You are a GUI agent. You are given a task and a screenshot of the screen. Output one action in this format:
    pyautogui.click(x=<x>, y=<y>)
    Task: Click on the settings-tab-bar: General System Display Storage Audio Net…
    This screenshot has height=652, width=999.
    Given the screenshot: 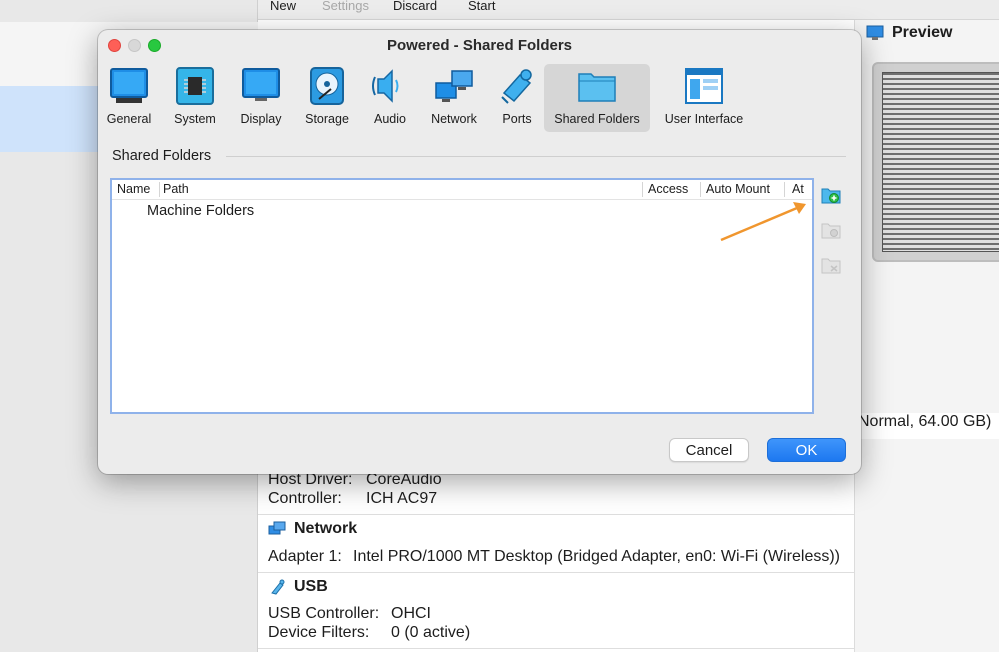 What is the action you would take?
    pyautogui.click(x=428, y=98)
    